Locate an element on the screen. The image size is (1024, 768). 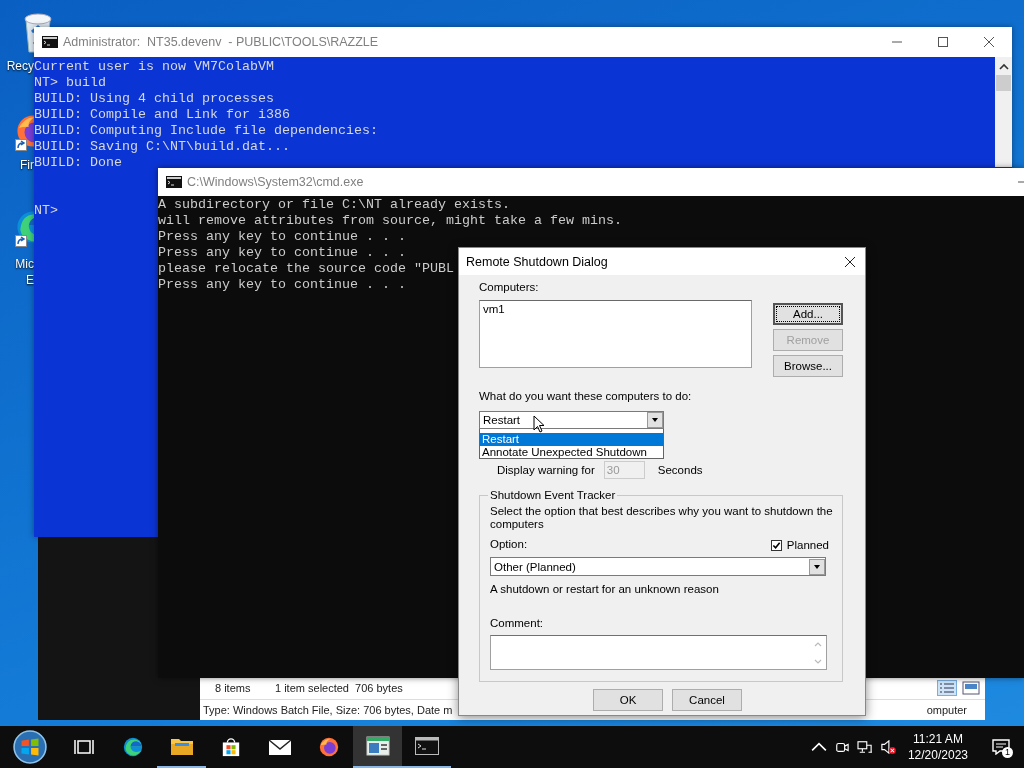
window-title: C:\Windows\System32\cmd.exe is located at coordinates (276, 182).